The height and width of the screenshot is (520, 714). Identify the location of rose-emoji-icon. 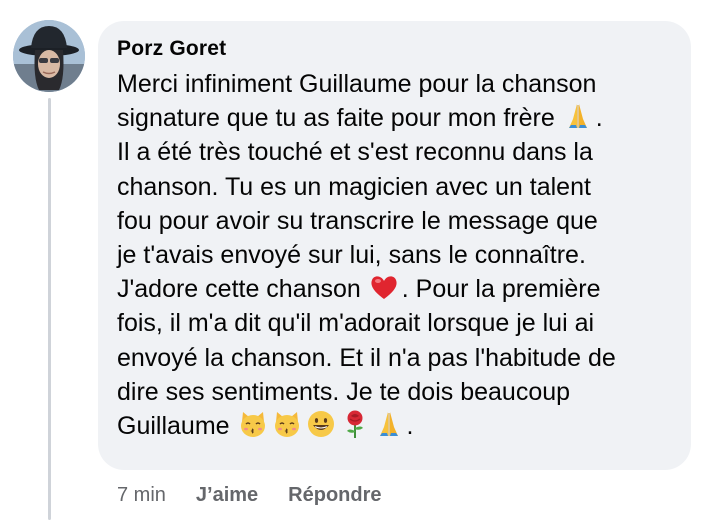
(355, 424).